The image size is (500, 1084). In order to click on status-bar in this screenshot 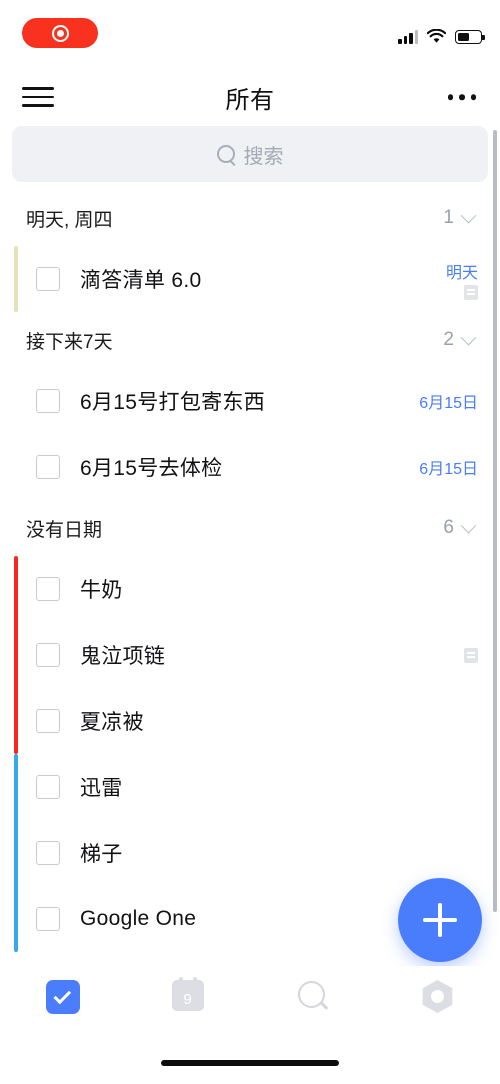, I will do `click(250, 34)`.